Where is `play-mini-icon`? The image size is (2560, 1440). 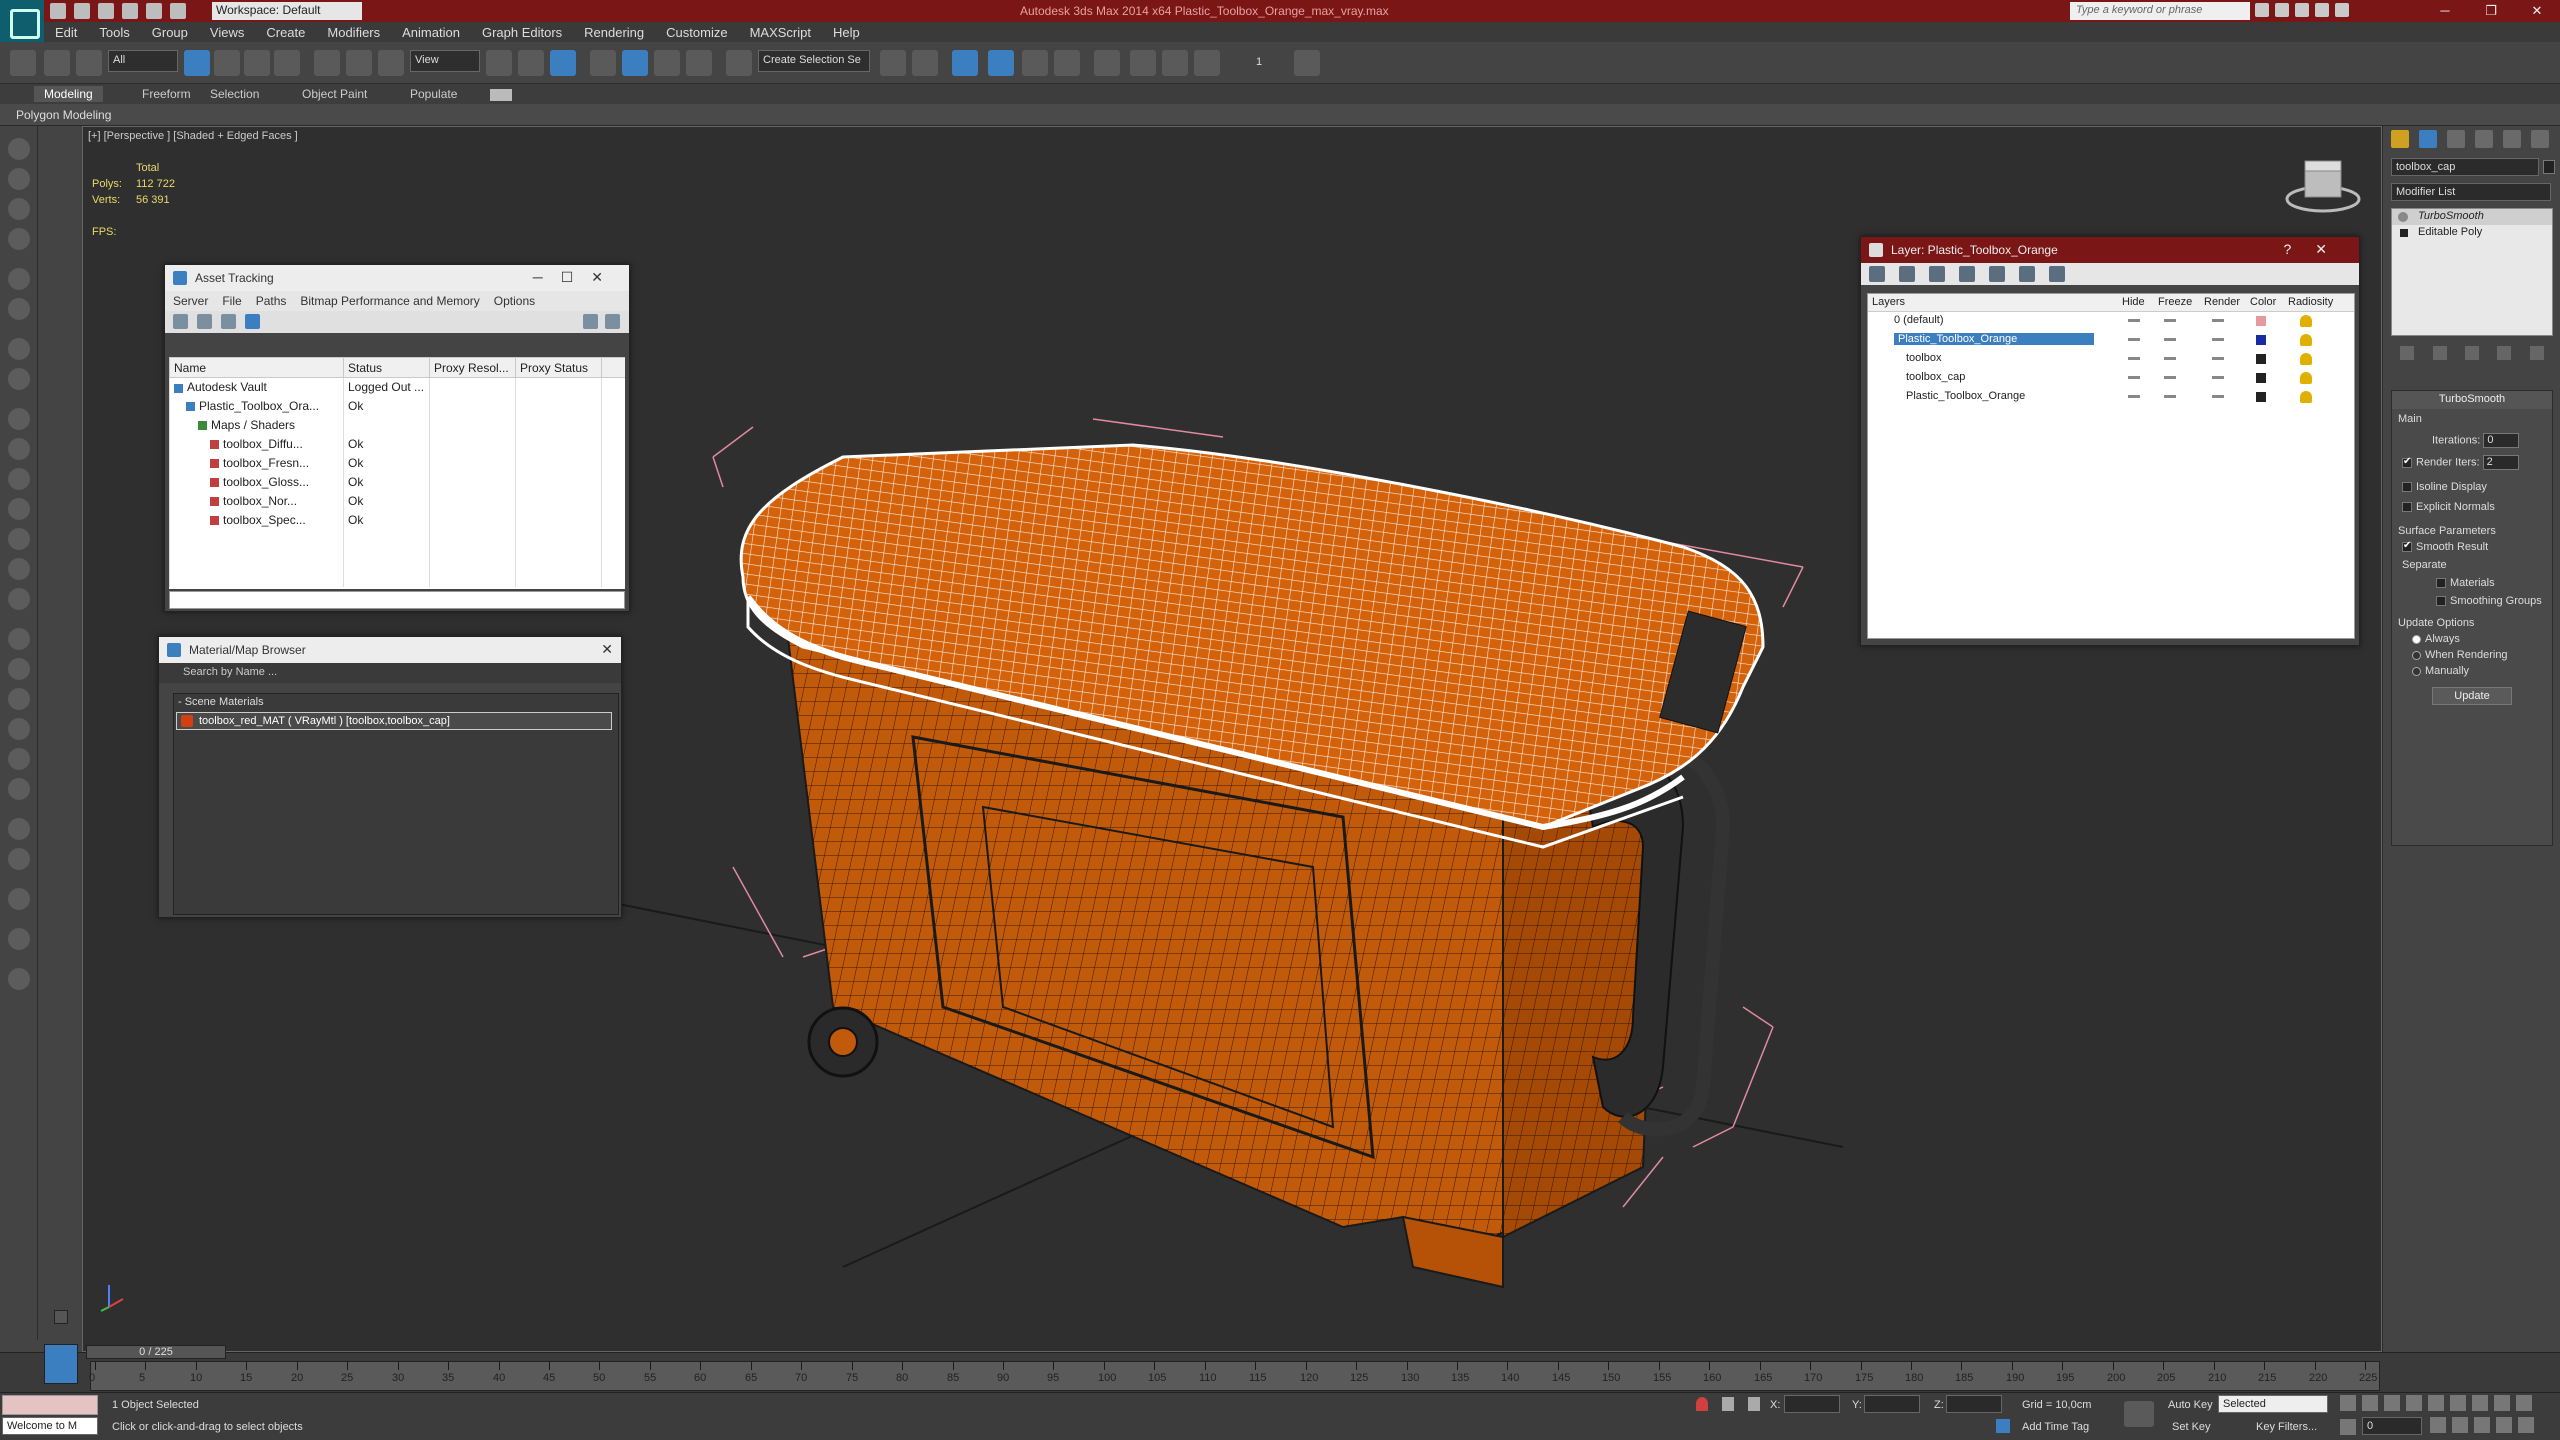
play-mini-icon is located at coordinates (61, 1317).